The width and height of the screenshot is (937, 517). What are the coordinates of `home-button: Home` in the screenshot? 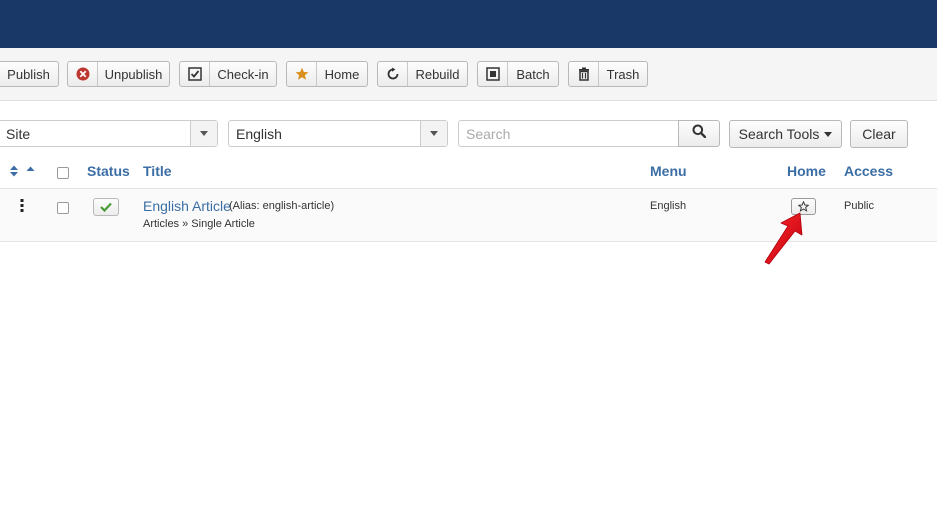 It's located at (327, 74).